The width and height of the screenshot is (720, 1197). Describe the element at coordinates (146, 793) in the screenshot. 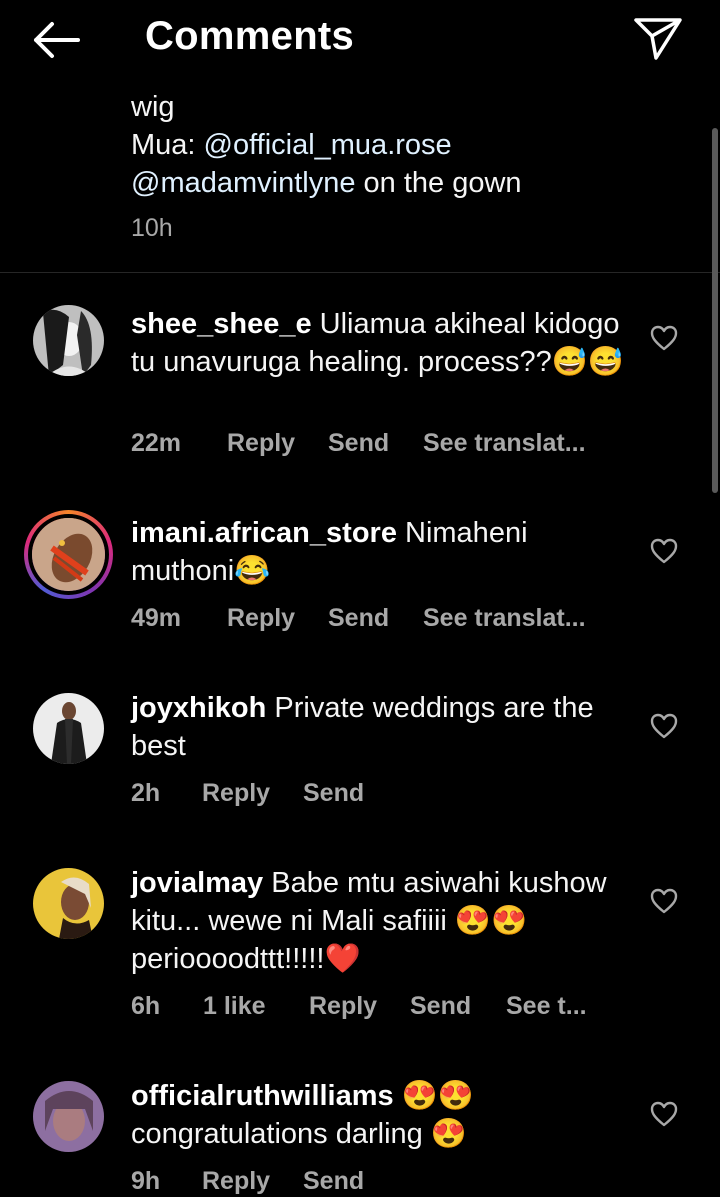

I see `comment-timestamp: 2h` at that location.